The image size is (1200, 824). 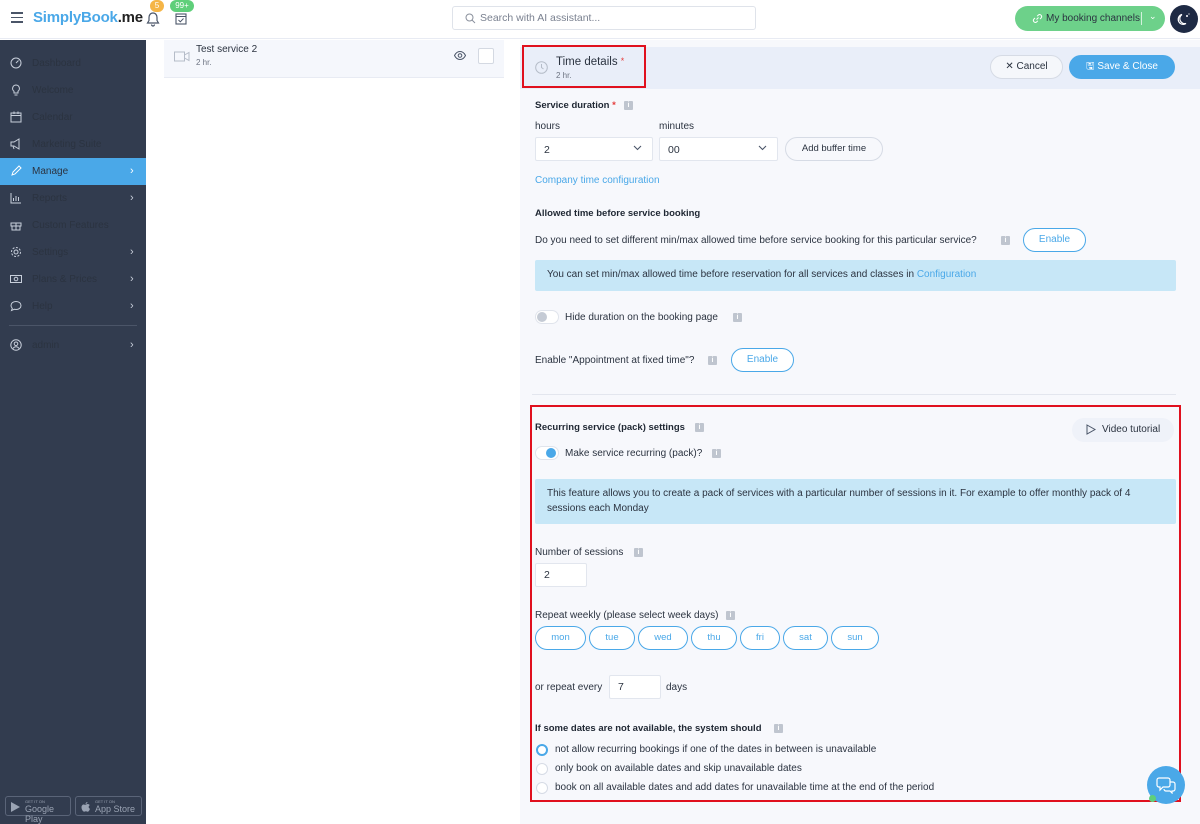 I want to click on sidebar-item-dashboard: Dashboard, so click(x=73, y=63).